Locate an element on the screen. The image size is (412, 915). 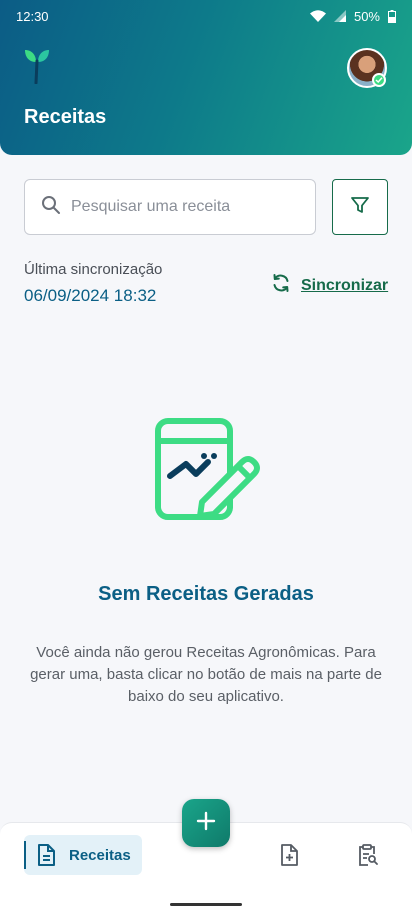
sprout-logo-icon is located at coordinates (37, 66).